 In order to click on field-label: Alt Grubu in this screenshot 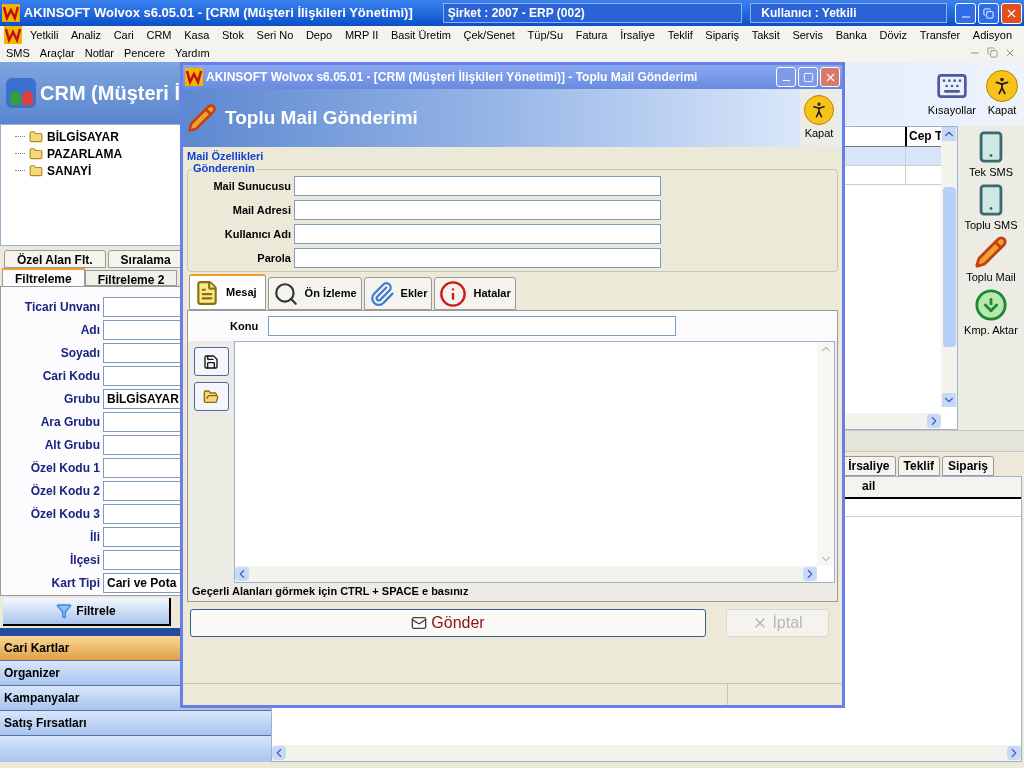, I will do `click(71, 445)`.